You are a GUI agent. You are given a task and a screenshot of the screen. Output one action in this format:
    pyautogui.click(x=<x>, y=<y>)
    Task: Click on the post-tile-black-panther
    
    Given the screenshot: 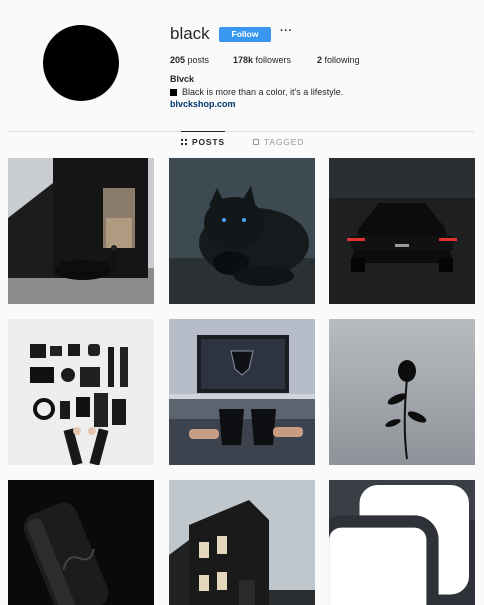 What is the action you would take?
    pyautogui.click(x=242, y=231)
    